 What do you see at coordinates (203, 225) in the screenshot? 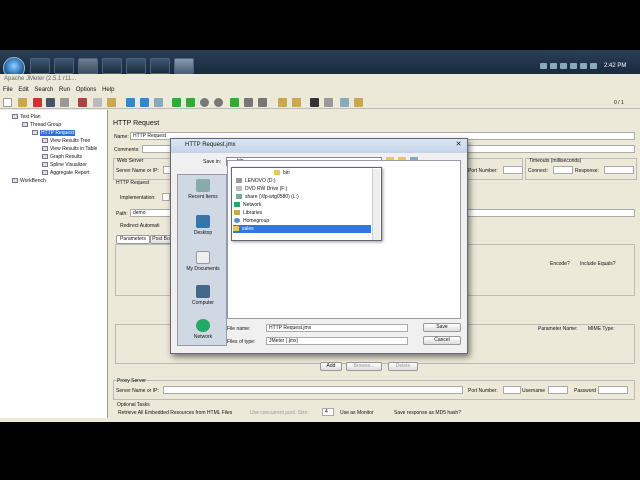
I see `place-desktop: Desktop` at bounding box center [203, 225].